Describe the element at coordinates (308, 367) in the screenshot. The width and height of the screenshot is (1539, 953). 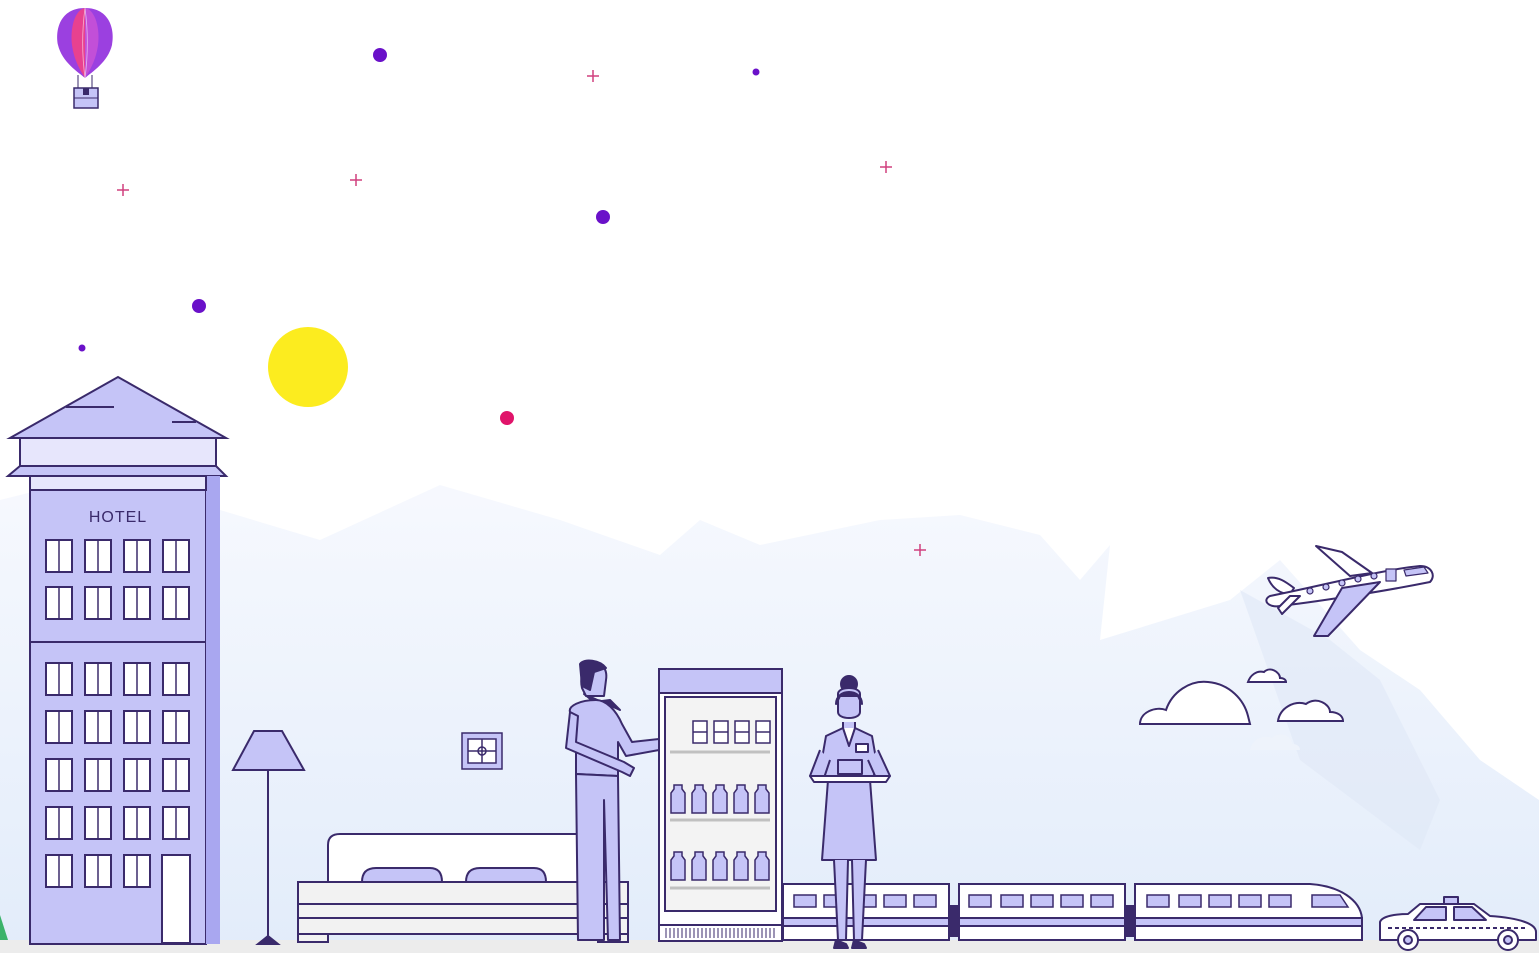
I see `sun-icon` at that location.